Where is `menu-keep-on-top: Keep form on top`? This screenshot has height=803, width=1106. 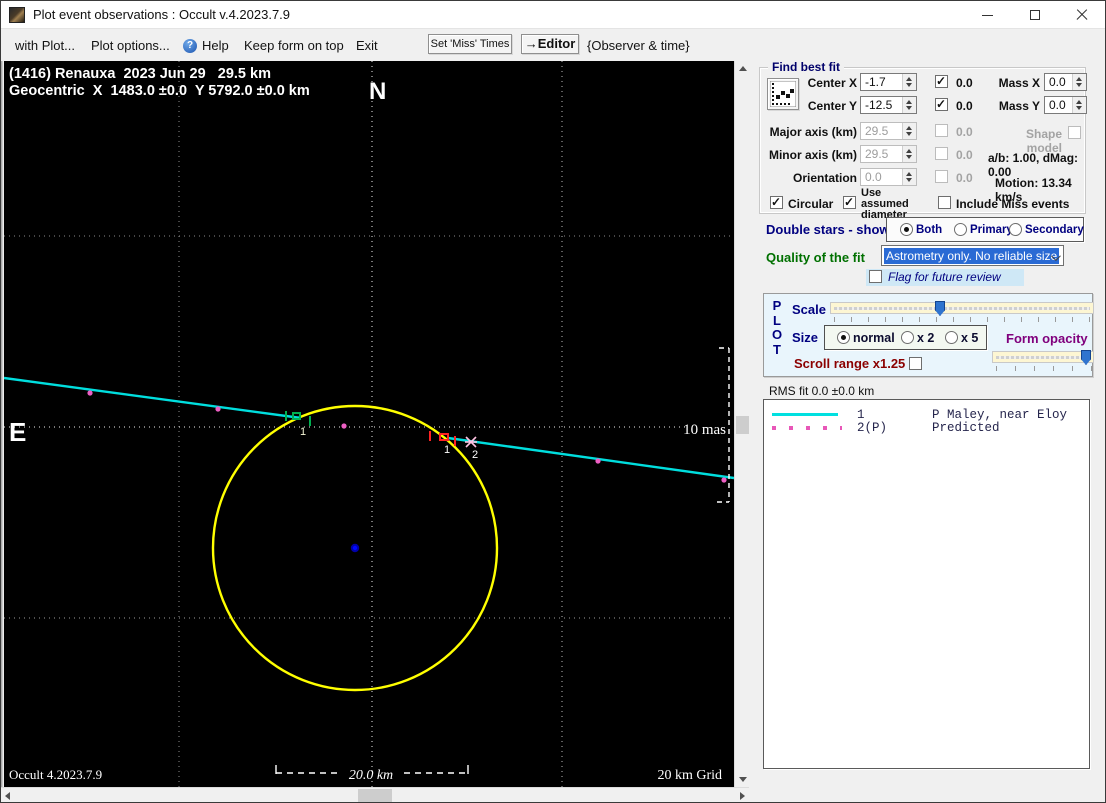
menu-keep-on-top: Keep form on top is located at coordinates (294, 45).